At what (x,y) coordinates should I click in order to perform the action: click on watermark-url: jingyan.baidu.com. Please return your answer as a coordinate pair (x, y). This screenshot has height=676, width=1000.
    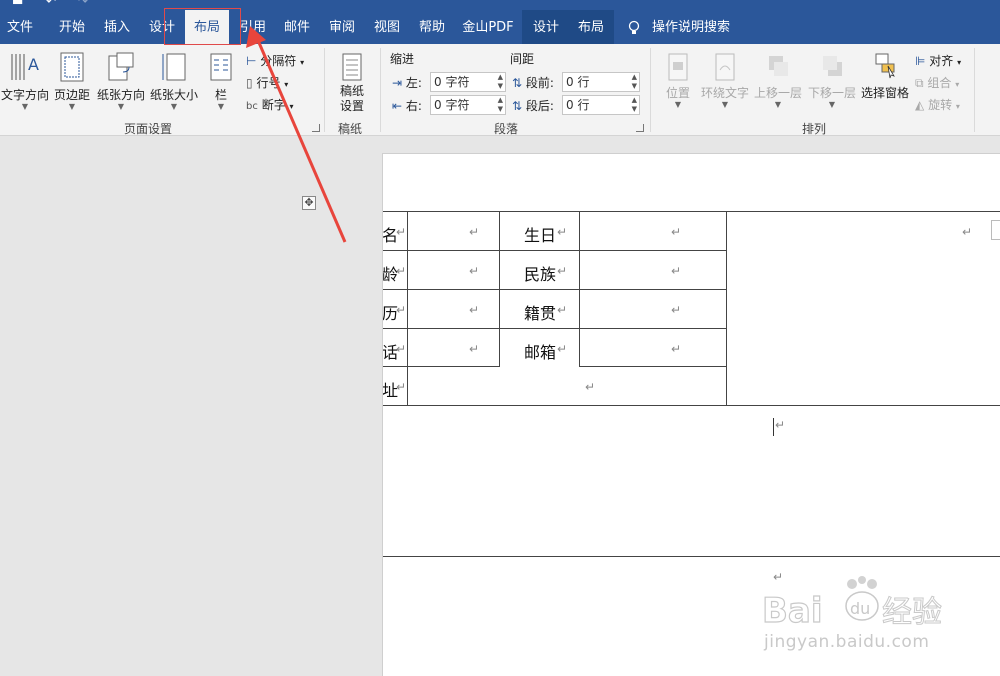
    Looking at the image, I should click on (847, 642).